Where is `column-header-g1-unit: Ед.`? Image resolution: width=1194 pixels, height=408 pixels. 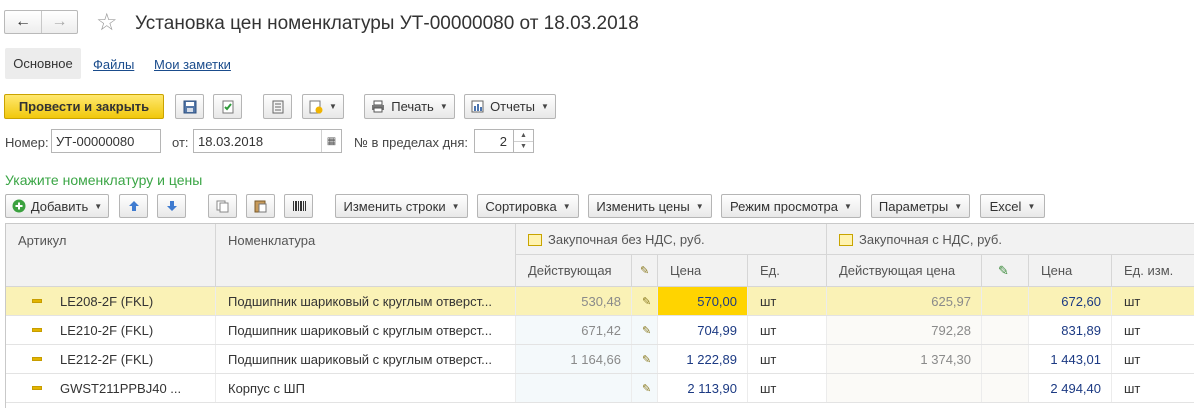
column-header-g1-unit: Ед. is located at coordinates (787, 271).